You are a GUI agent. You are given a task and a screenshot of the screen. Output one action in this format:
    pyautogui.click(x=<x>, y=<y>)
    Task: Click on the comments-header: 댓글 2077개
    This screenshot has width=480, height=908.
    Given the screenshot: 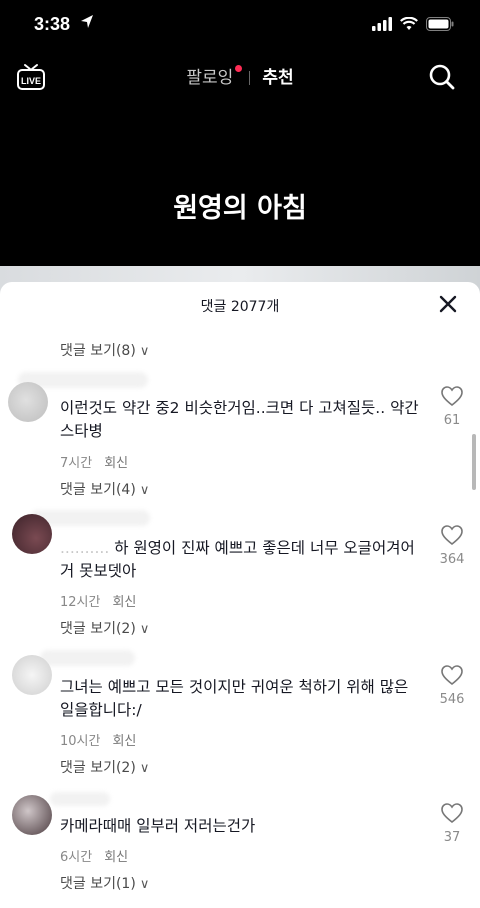 What is the action you would take?
    pyautogui.click(x=240, y=304)
    